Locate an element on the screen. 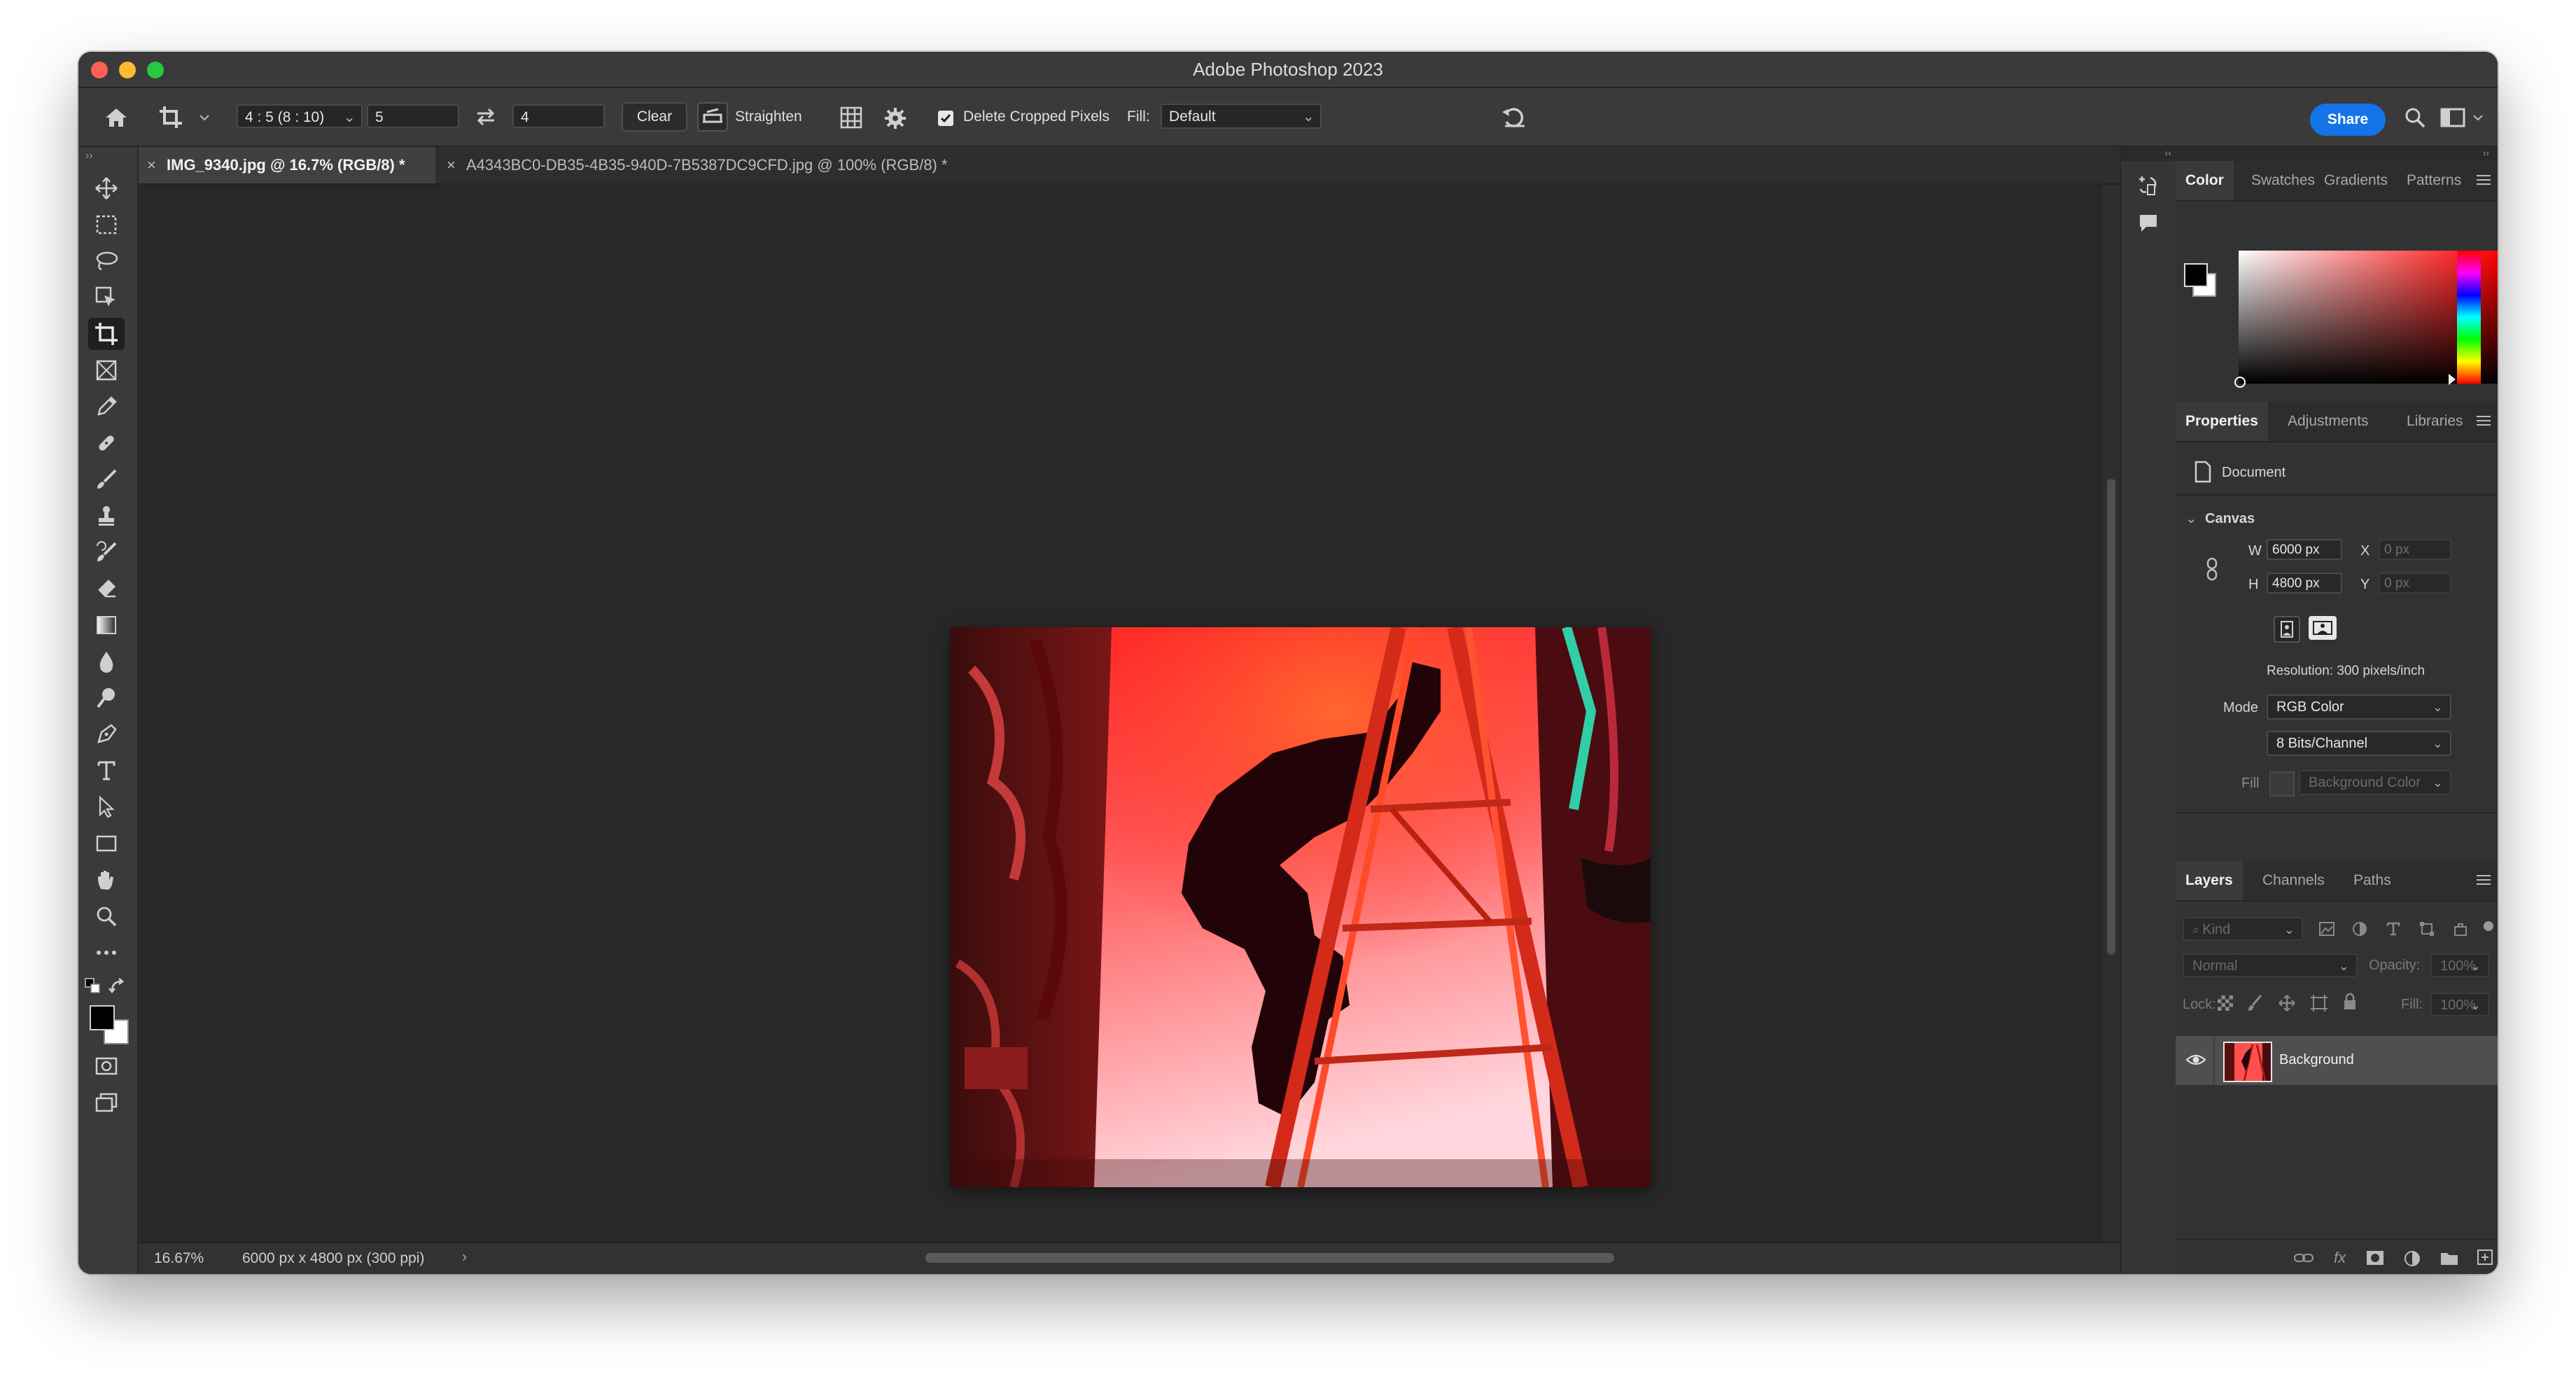 Image resolution: width=2576 pixels, height=1379 pixels. fx-icon: fx is located at coordinates (2340, 1258).